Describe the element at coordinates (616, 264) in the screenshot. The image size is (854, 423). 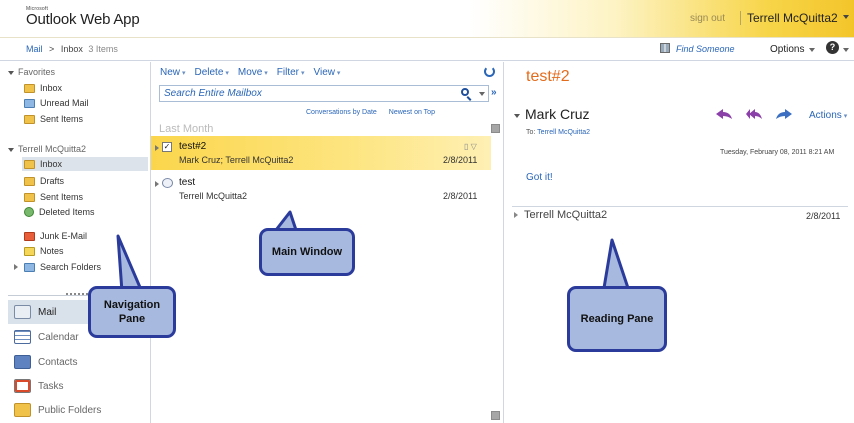
I see `reading-callout-pointer` at that location.